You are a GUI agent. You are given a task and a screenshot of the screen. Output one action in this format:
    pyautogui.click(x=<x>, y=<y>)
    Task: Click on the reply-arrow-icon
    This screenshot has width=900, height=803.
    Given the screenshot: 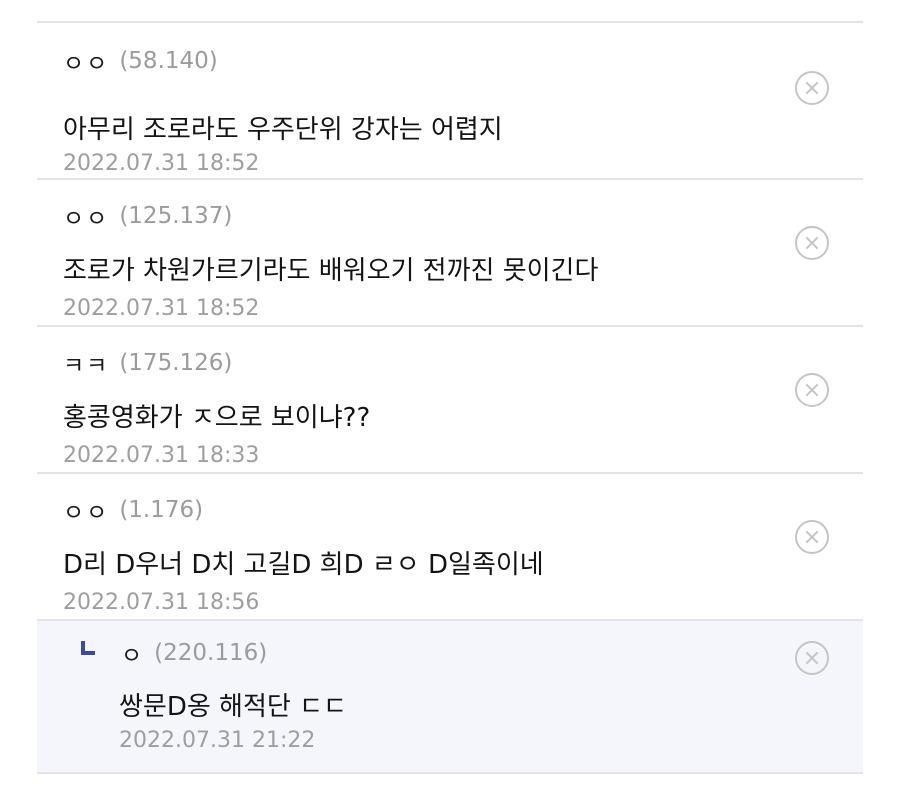 What is the action you would take?
    pyautogui.click(x=88, y=648)
    